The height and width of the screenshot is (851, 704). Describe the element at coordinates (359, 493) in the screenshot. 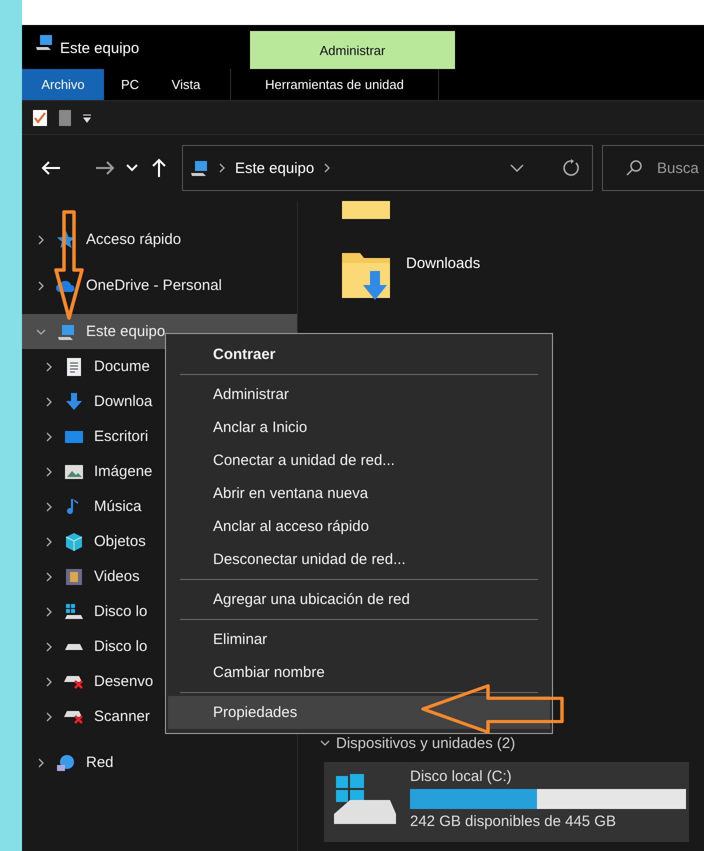

I see `menu-item: Abrir en ventana nueva` at that location.